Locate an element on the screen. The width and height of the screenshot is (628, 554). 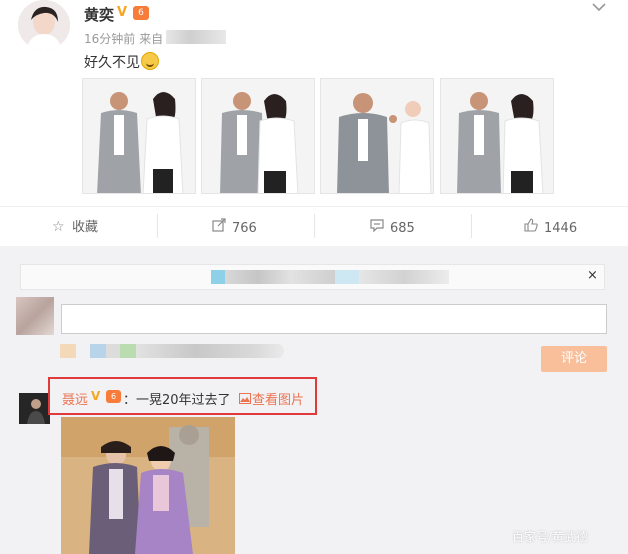
comment-image is located at coordinates (148, 485).